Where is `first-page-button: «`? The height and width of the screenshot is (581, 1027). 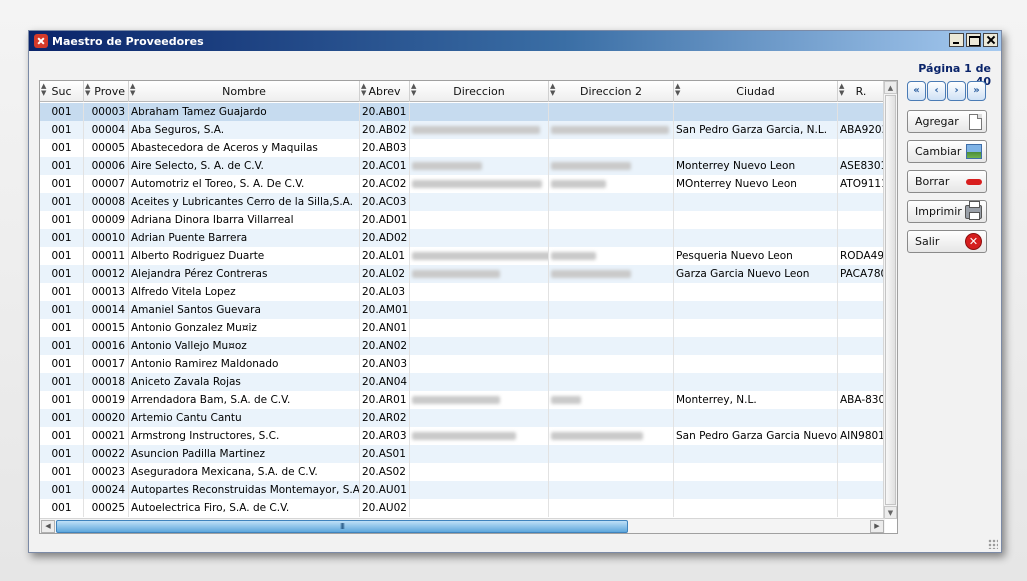
first-page-button: « is located at coordinates (916, 91).